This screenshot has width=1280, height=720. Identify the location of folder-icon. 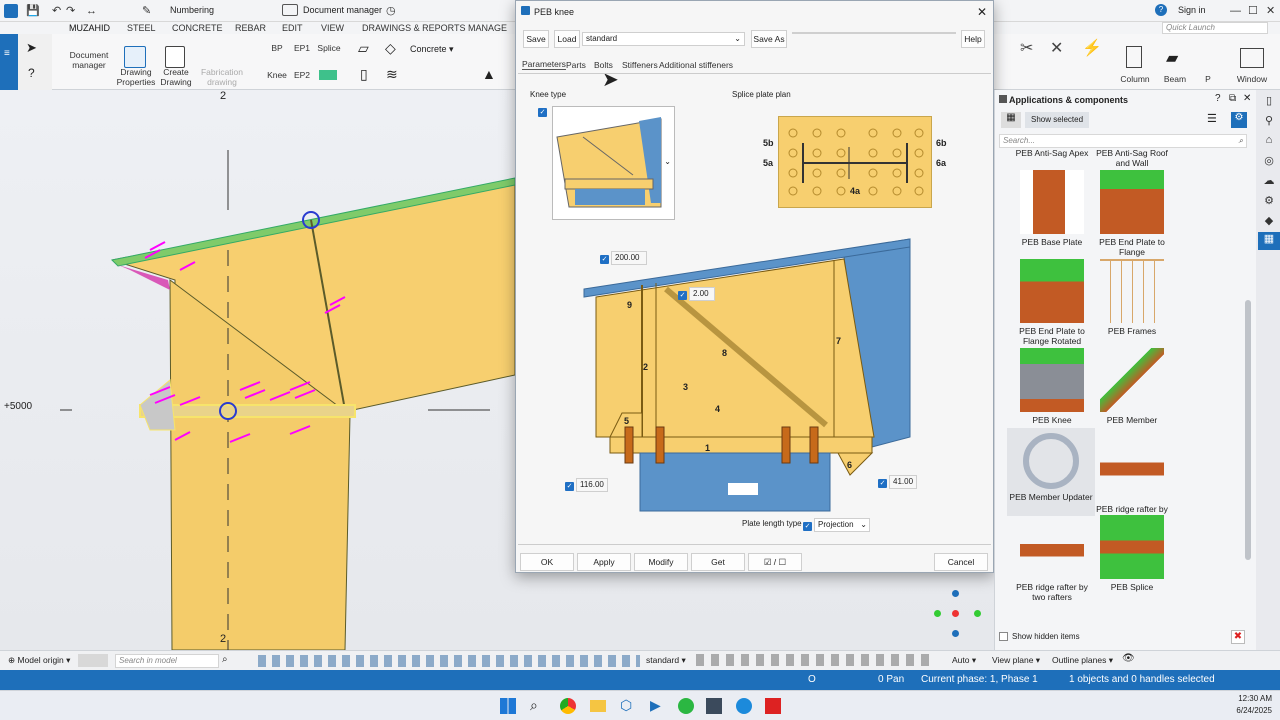
(598, 706).